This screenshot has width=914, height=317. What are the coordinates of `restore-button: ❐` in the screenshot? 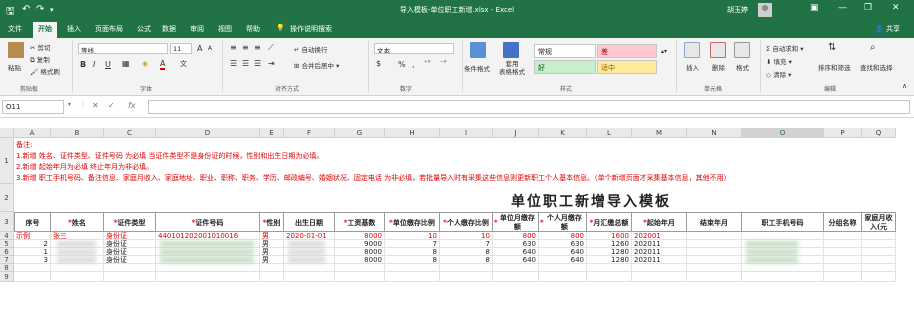 It's located at (868, 8).